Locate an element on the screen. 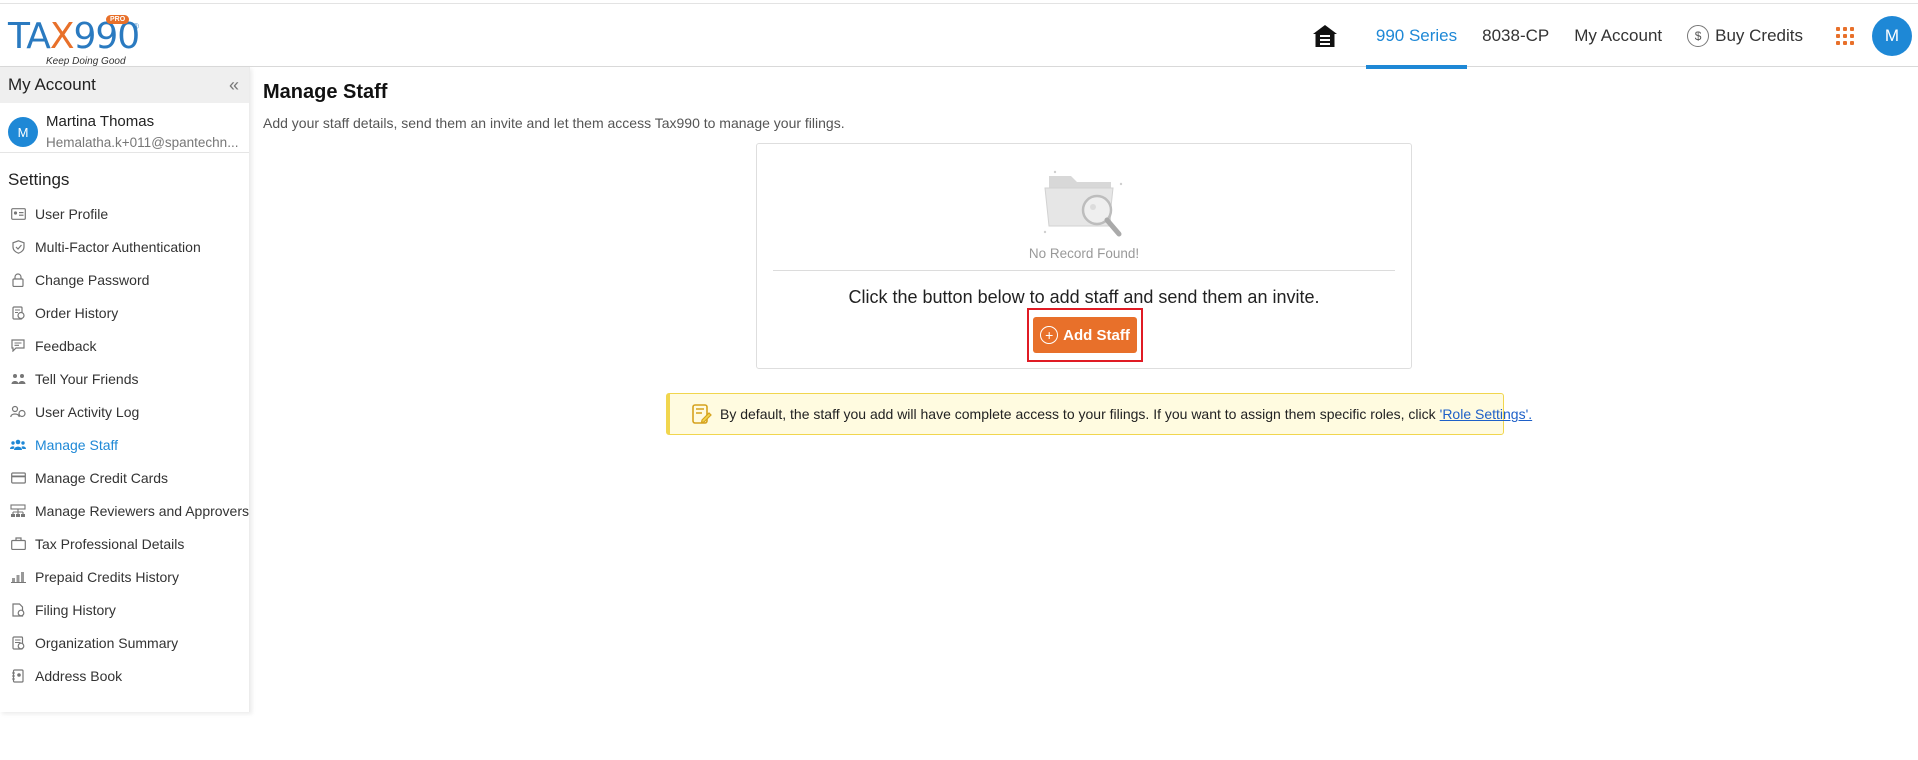 The width and height of the screenshot is (1918, 760). sidebar-item-tax-professional-details: Tax Professional Details is located at coordinates (124, 543).